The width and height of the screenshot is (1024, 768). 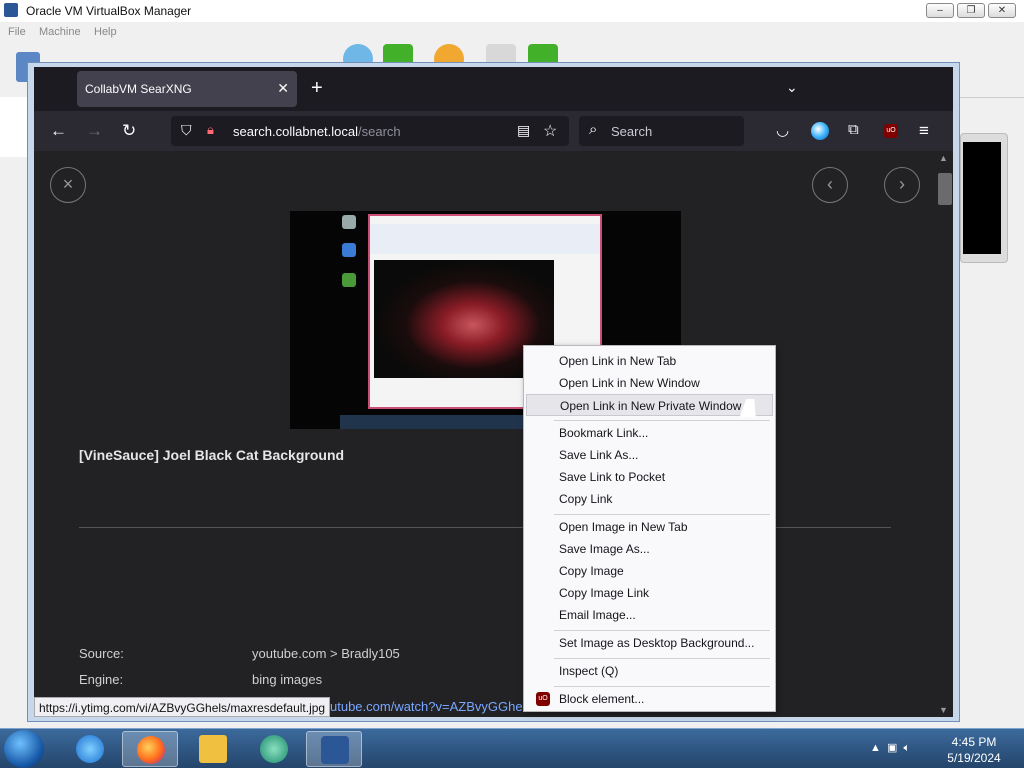 What do you see at coordinates (940, 10) in the screenshot?
I see `vbox-minimize-button: –` at bounding box center [940, 10].